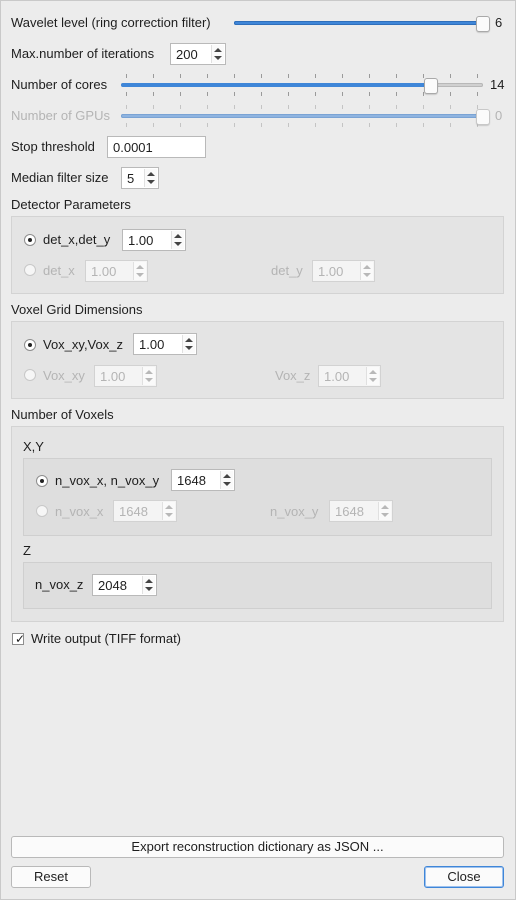  What do you see at coordinates (187, 54) in the screenshot?
I see `iterations-value: 200` at bounding box center [187, 54].